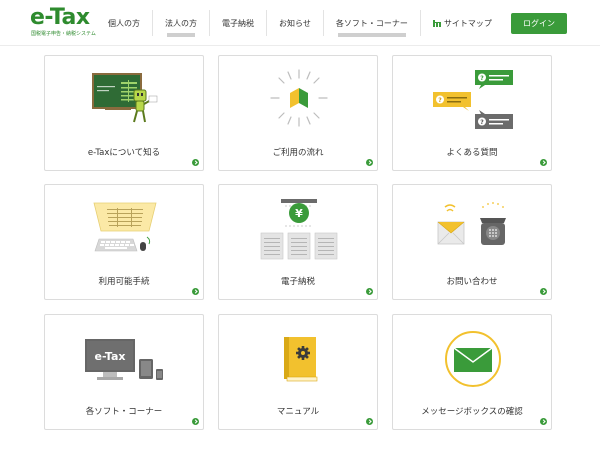 The image size is (600, 450). I want to click on nav-corporate: 法人の方, so click(180, 23).